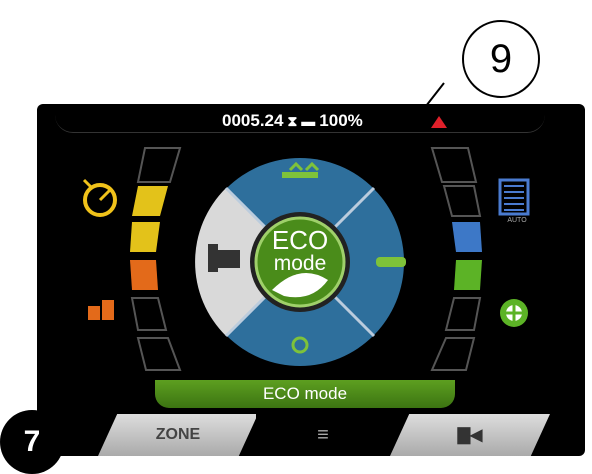 This screenshot has width=592, height=474. Describe the element at coordinates (517, 220) in the screenshot. I see `auto-label: AUTO` at that location.